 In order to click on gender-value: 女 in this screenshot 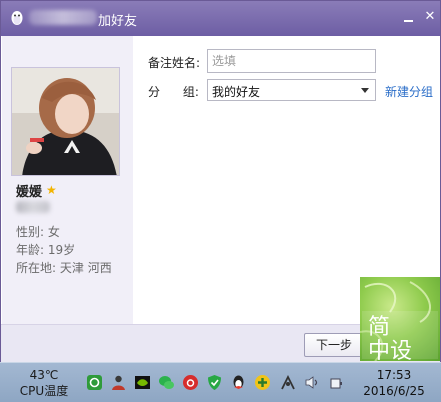, I will do `click(53, 232)`.